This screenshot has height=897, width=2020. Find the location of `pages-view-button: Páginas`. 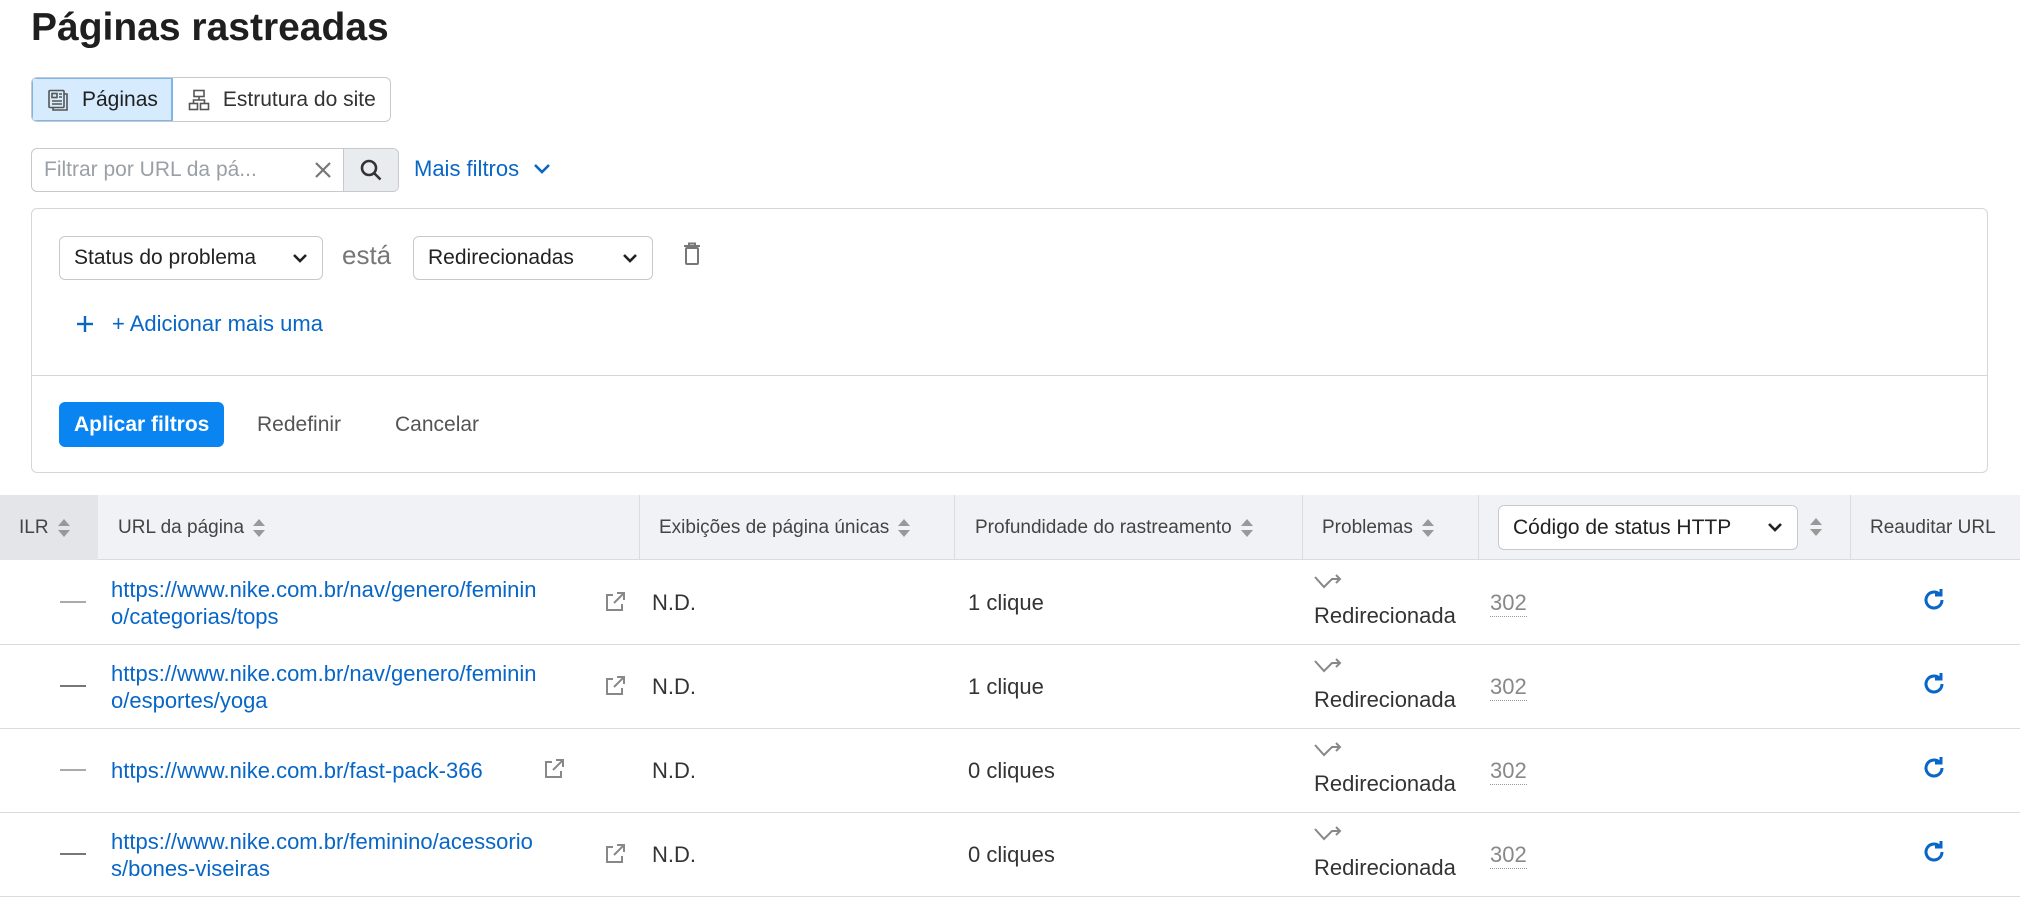

pages-view-button: Páginas is located at coordinates (102, 99).